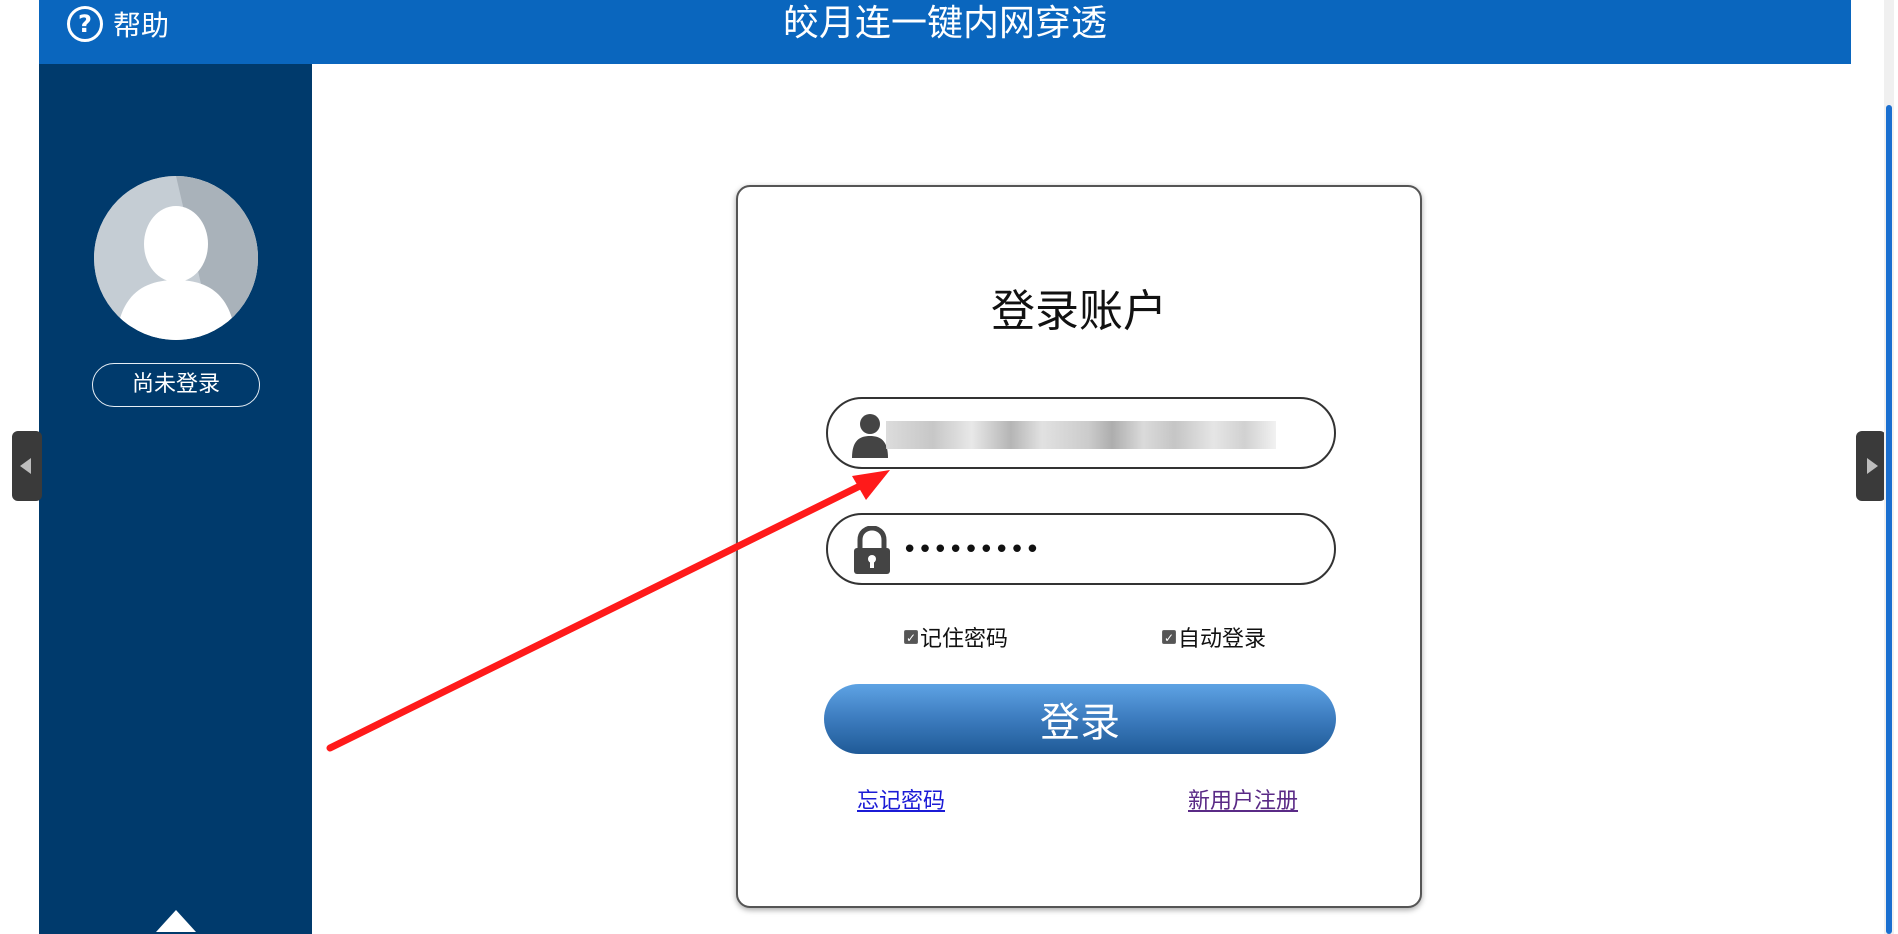 This screenshot has width=1898, height=934. What do you see at coordinates (872, 550) in the screenshot?
I see `lock-icon` at bounding box center [872, 550].